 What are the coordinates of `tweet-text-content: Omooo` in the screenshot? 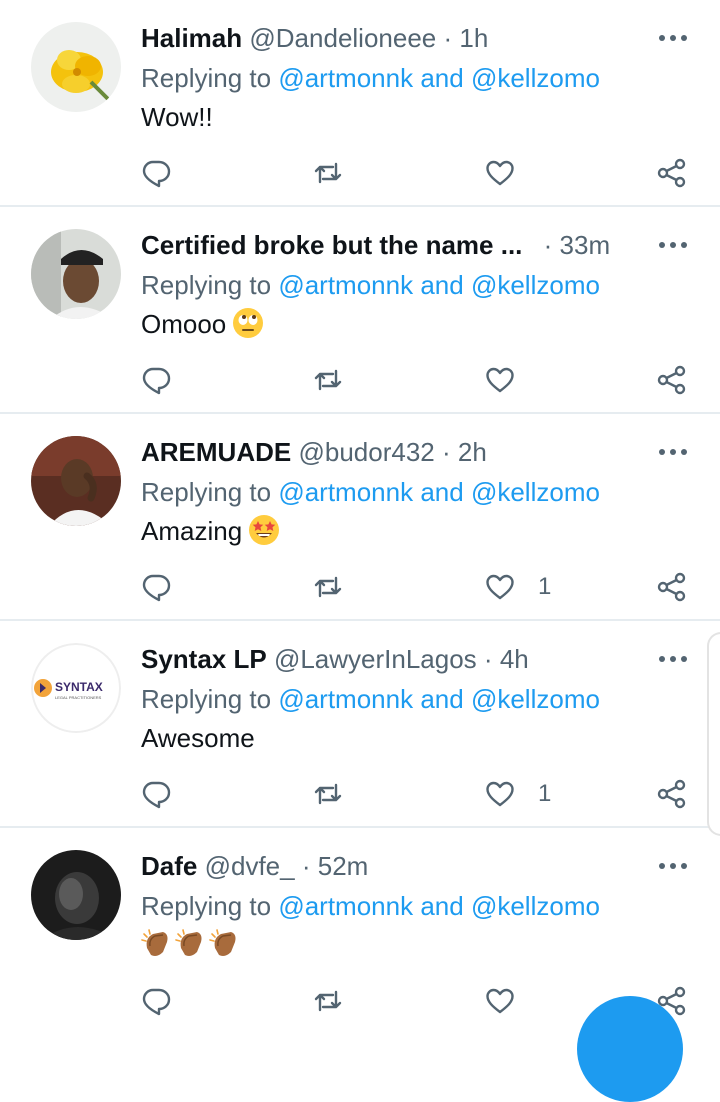 It's located at (184, 324).